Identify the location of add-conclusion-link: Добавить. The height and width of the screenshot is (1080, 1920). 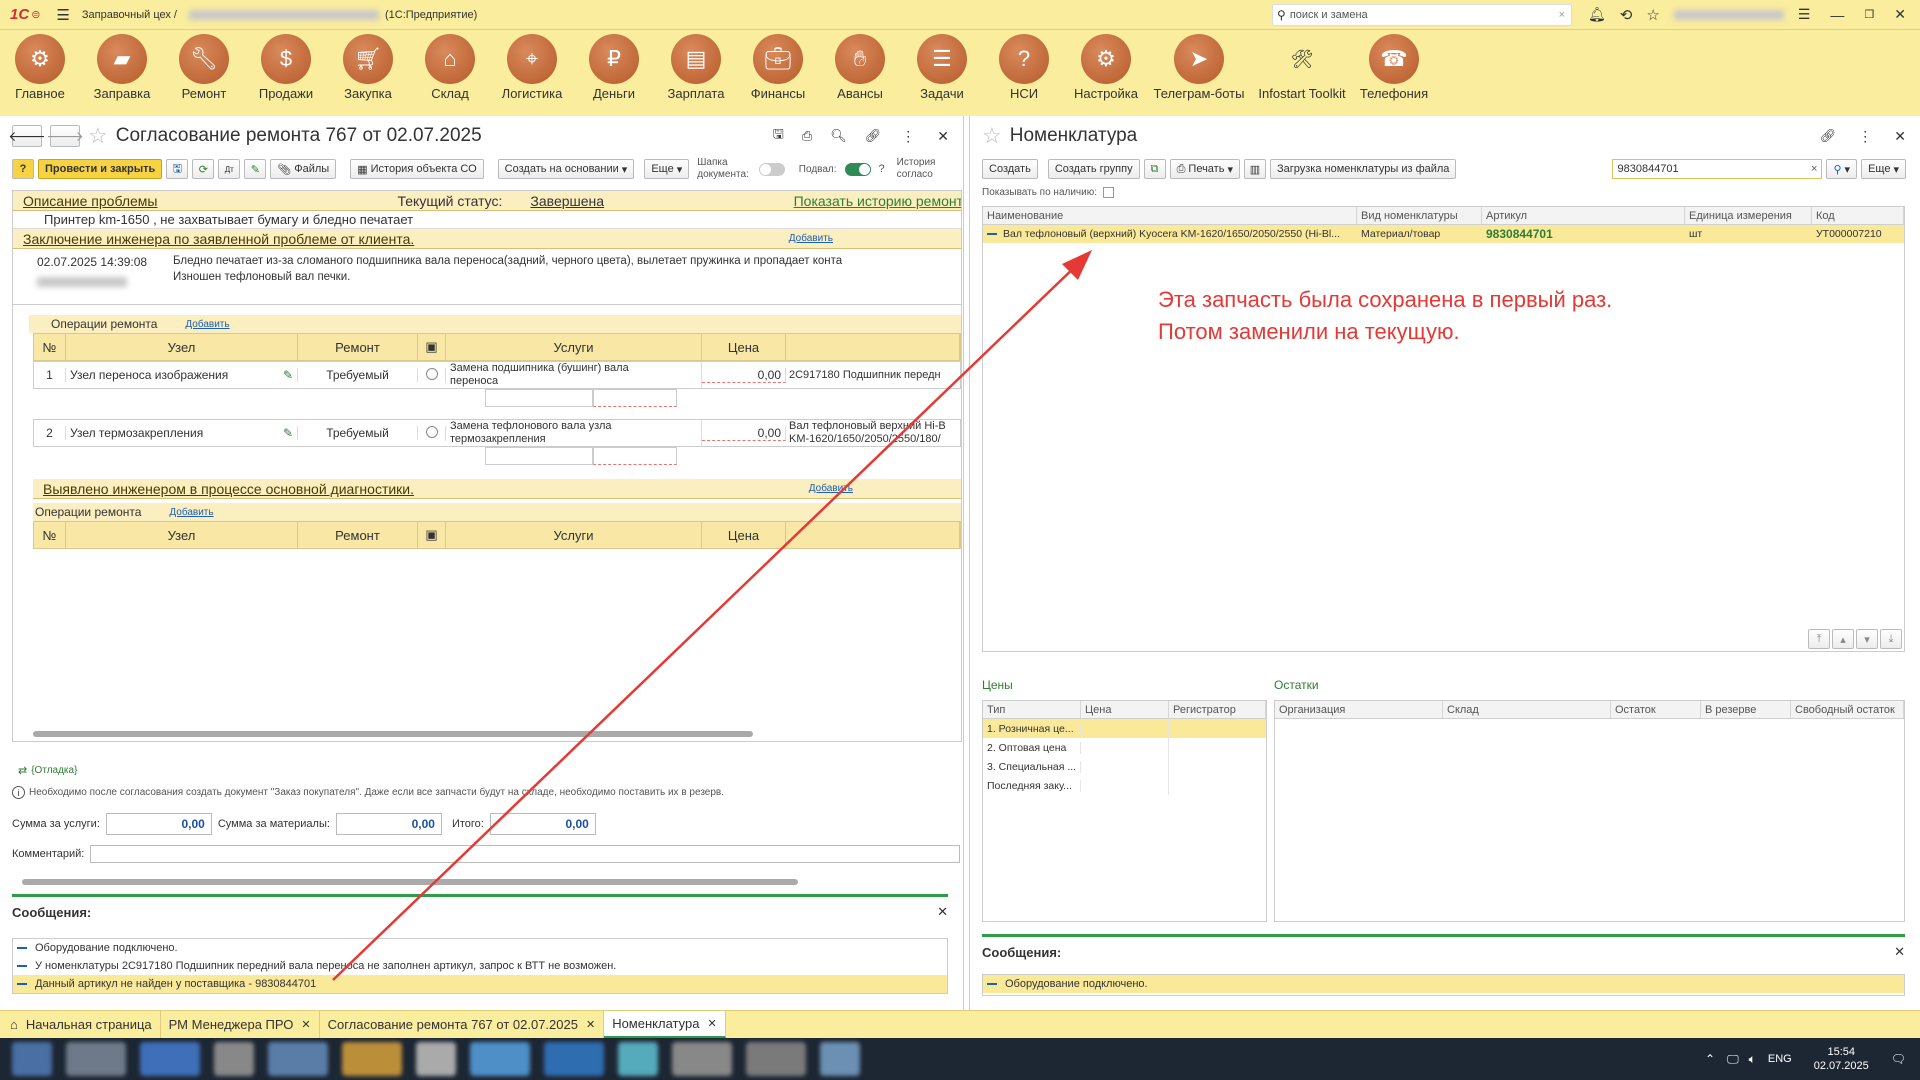
(811, 238).